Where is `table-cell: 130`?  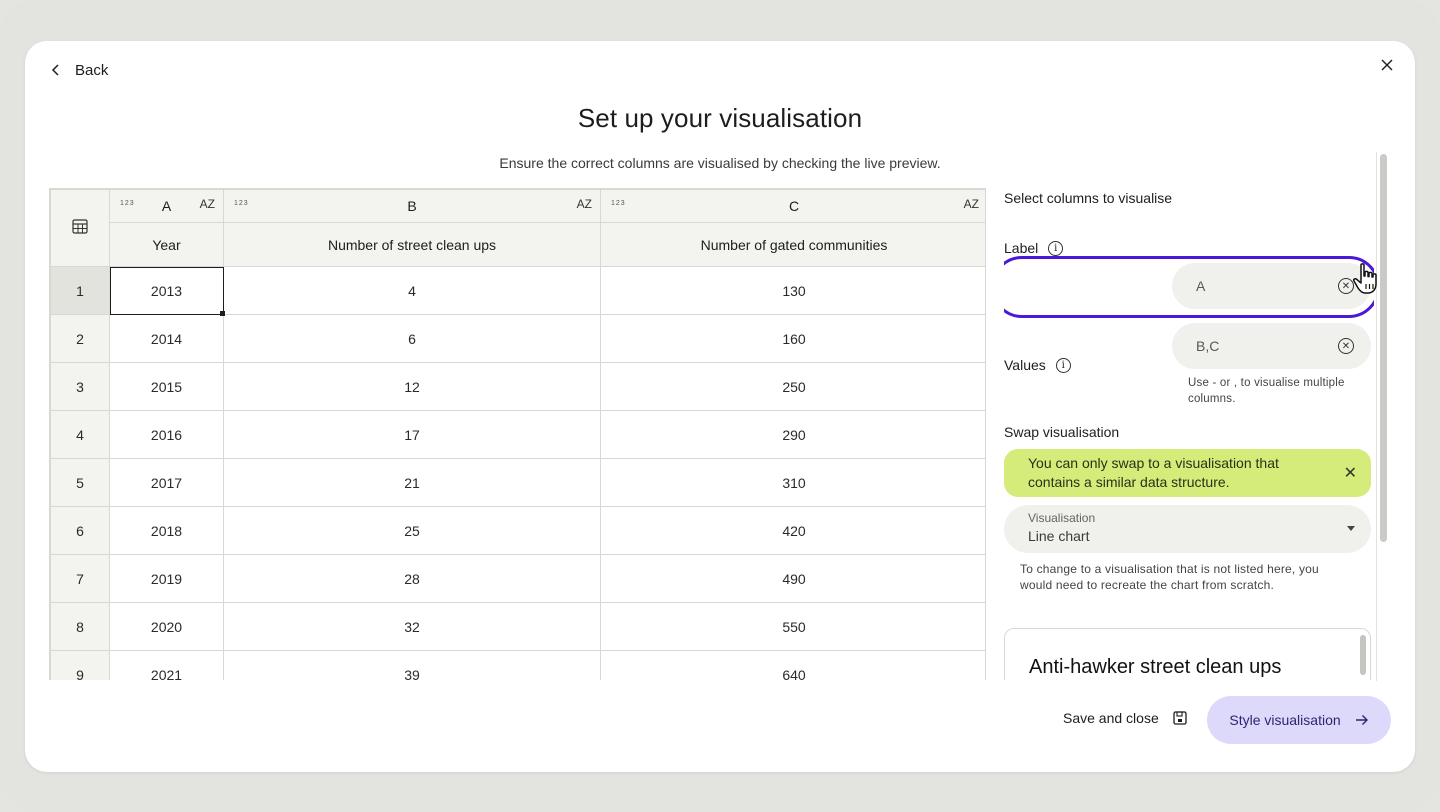 table-cell: 130 is located at coordinates (792, 290).